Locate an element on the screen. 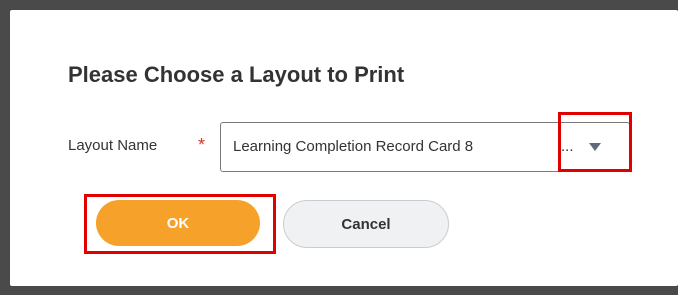  dialog-title: Please Choose a Layout to Print is located at coordinates (236, 74).